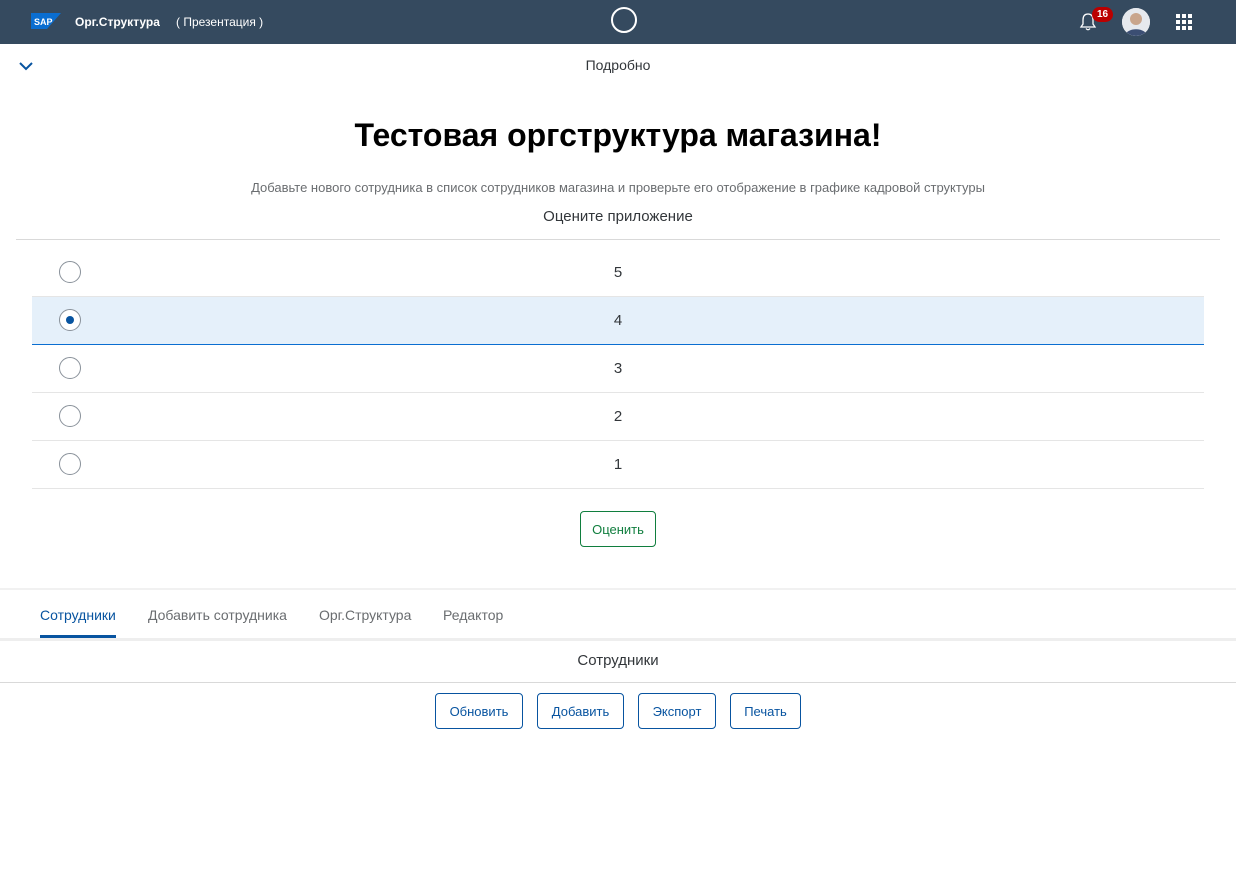  Describe the element at coordinates (618, 660) in the screenshot. I see `table-title: Сотрудники` at that location.